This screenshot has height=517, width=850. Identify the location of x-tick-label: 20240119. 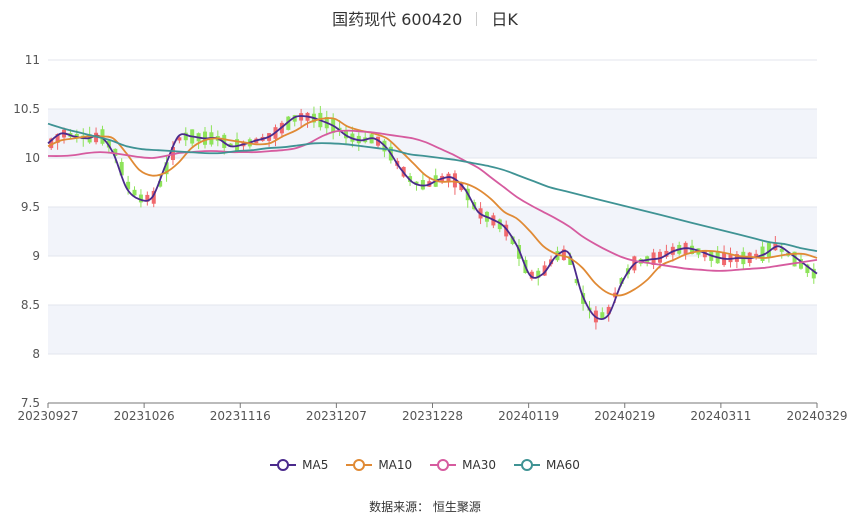
(528, 416).